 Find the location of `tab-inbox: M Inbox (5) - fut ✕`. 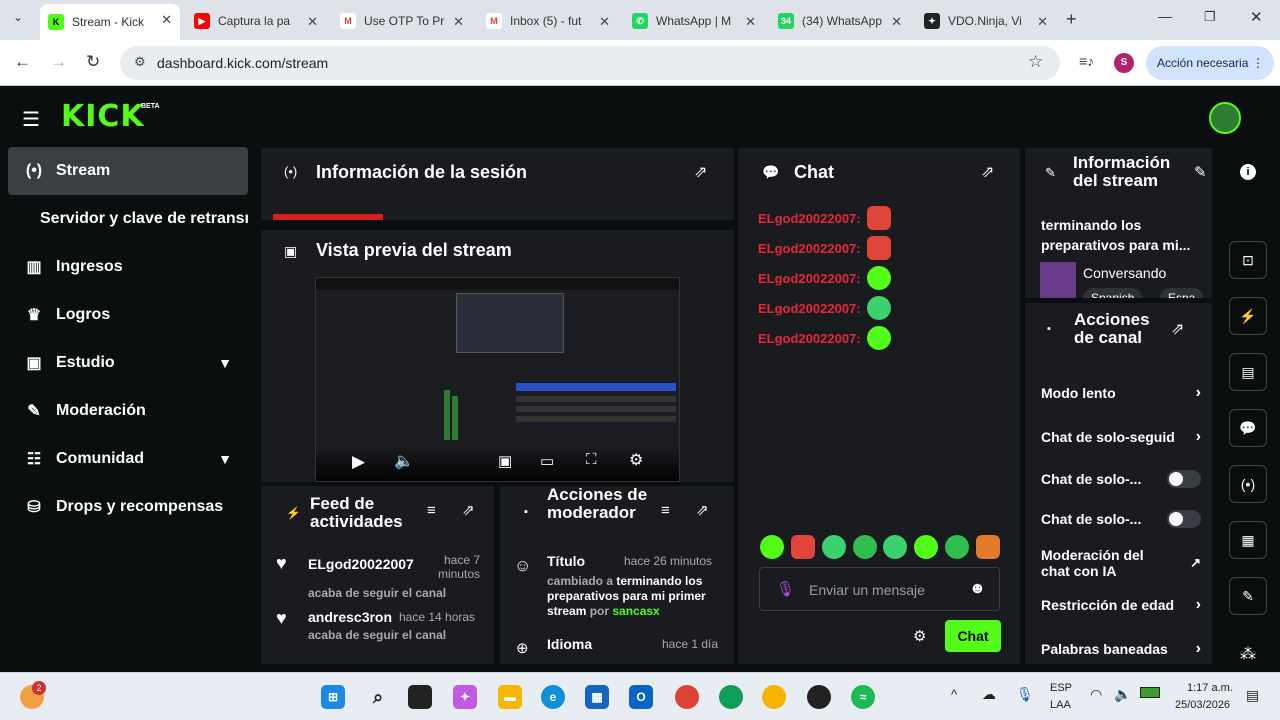

tab-inbox: M Inbox (5) - fut ✕ is located at coordinates (548, 21).